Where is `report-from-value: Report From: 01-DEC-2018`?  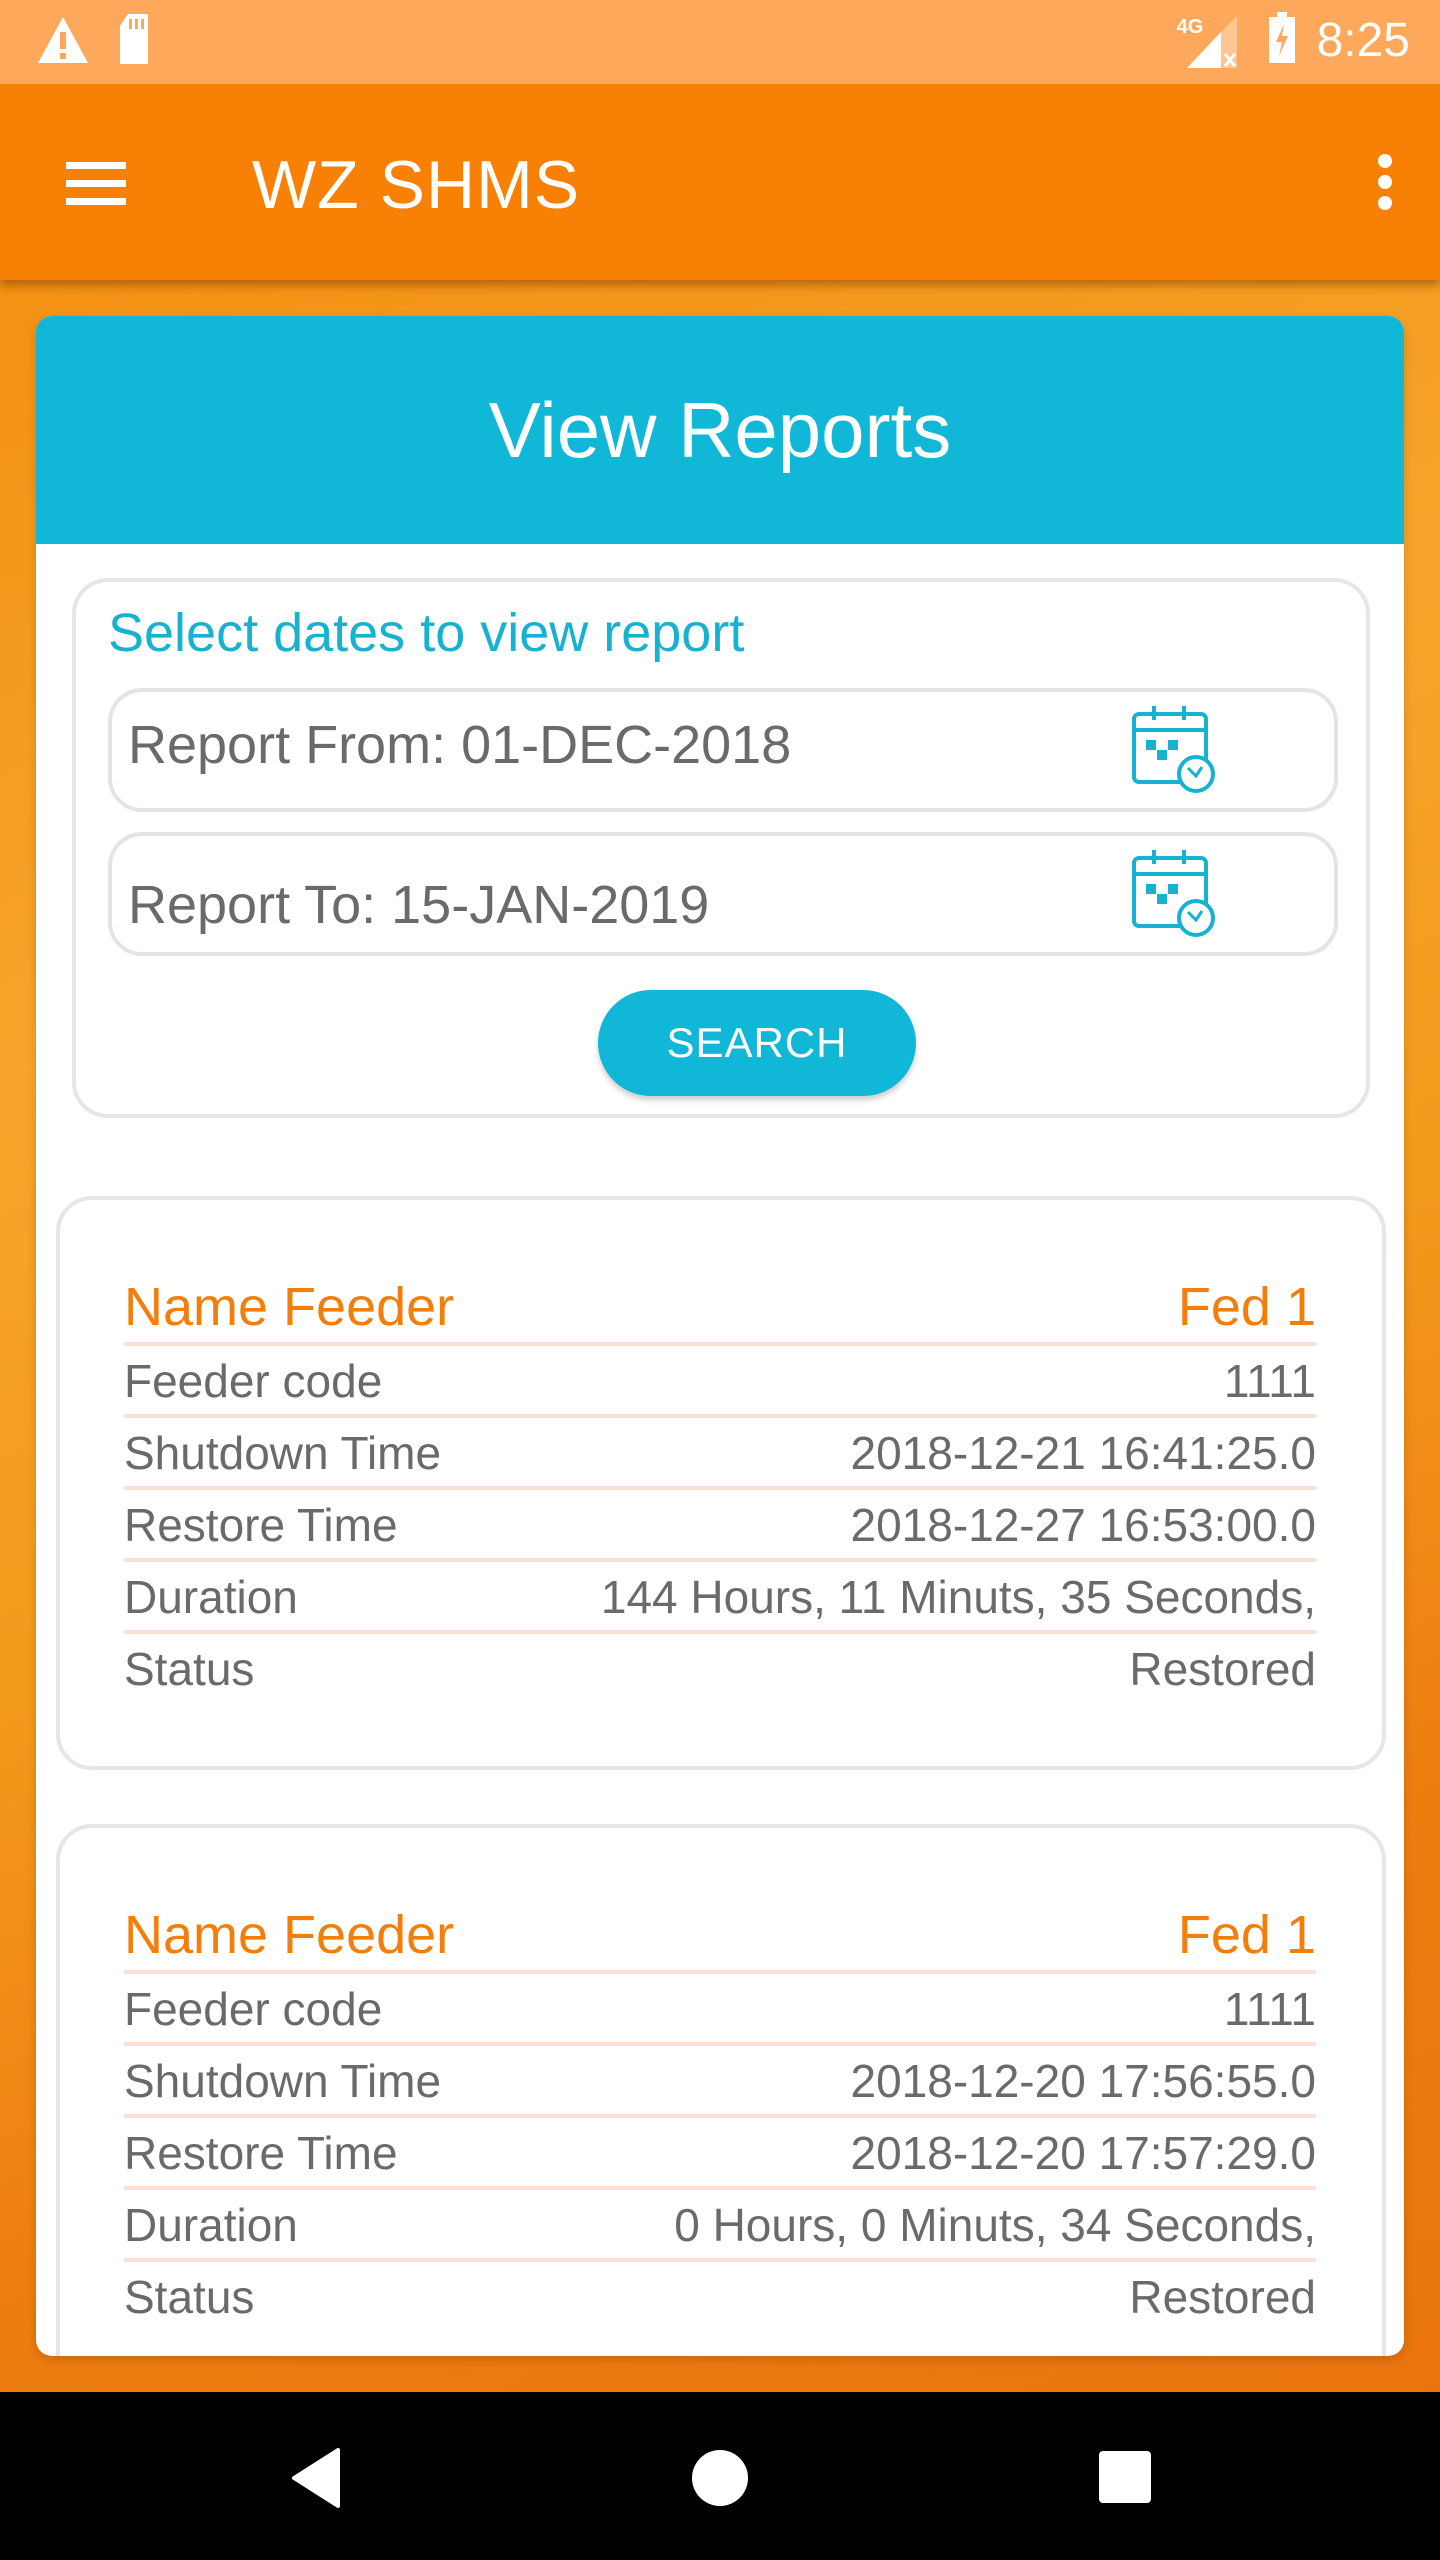
report-from-value: Report From: 01-DEC-2018 is located at coordinates (460, 745).